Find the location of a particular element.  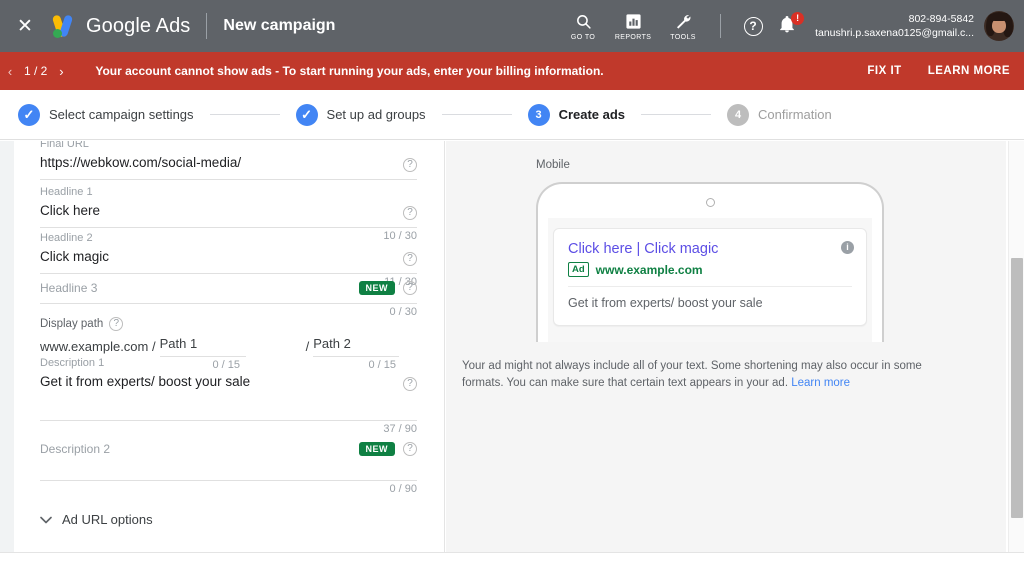

step-confirmation: 4 Confirmation is located at coordinates (779, 114).